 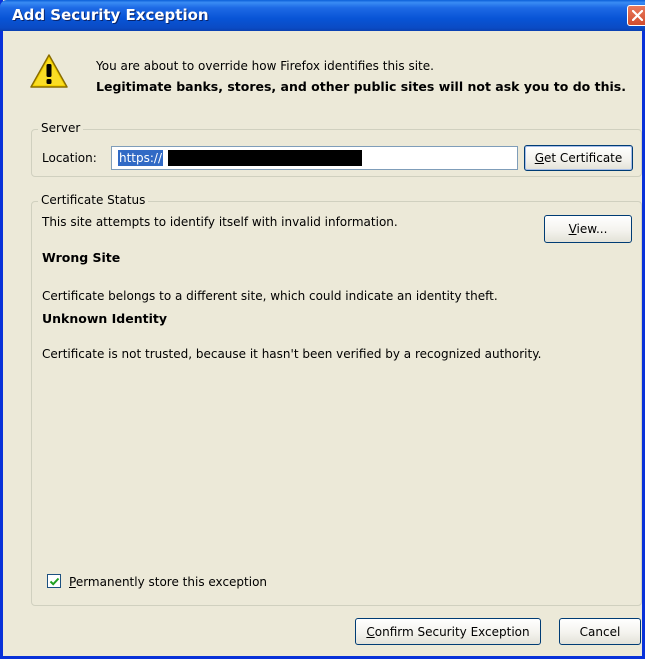 I want to click on warning-icon, so click(x=49, y=71).